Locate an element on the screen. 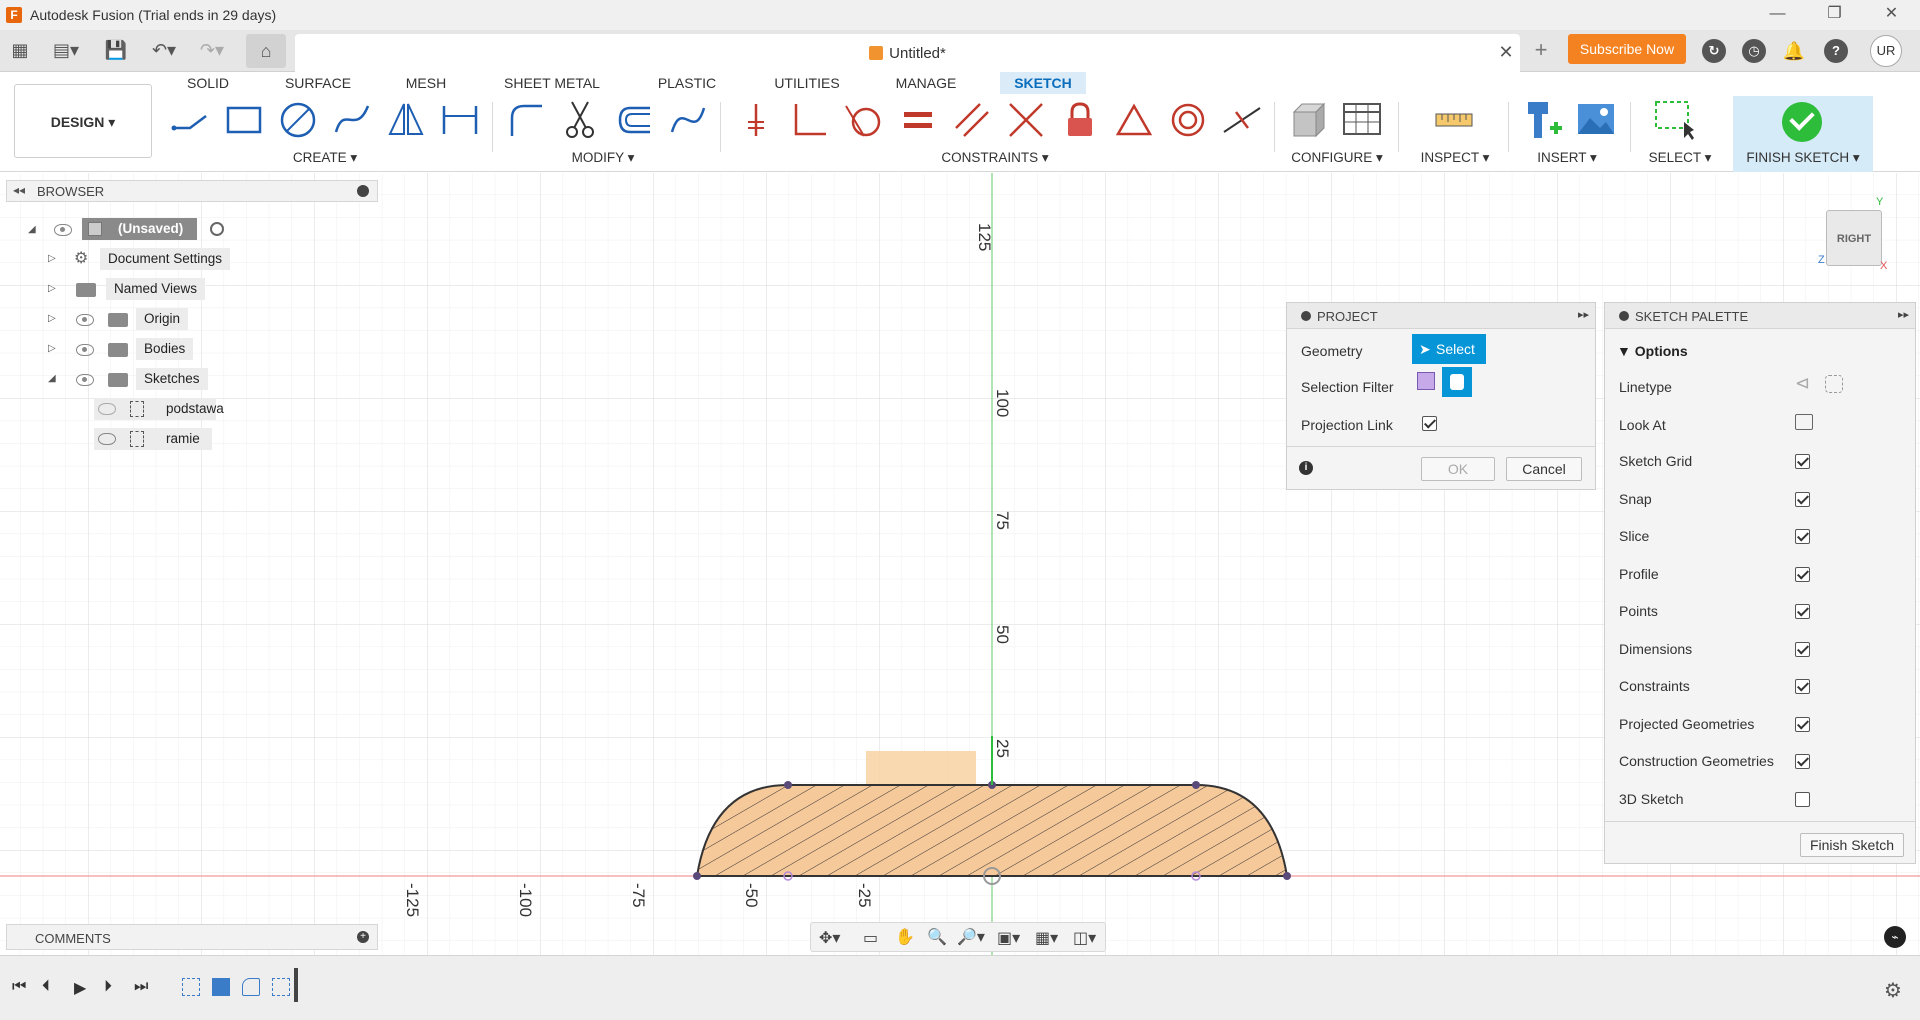  mirror-tool-icon is located at coordinates (406, 120).